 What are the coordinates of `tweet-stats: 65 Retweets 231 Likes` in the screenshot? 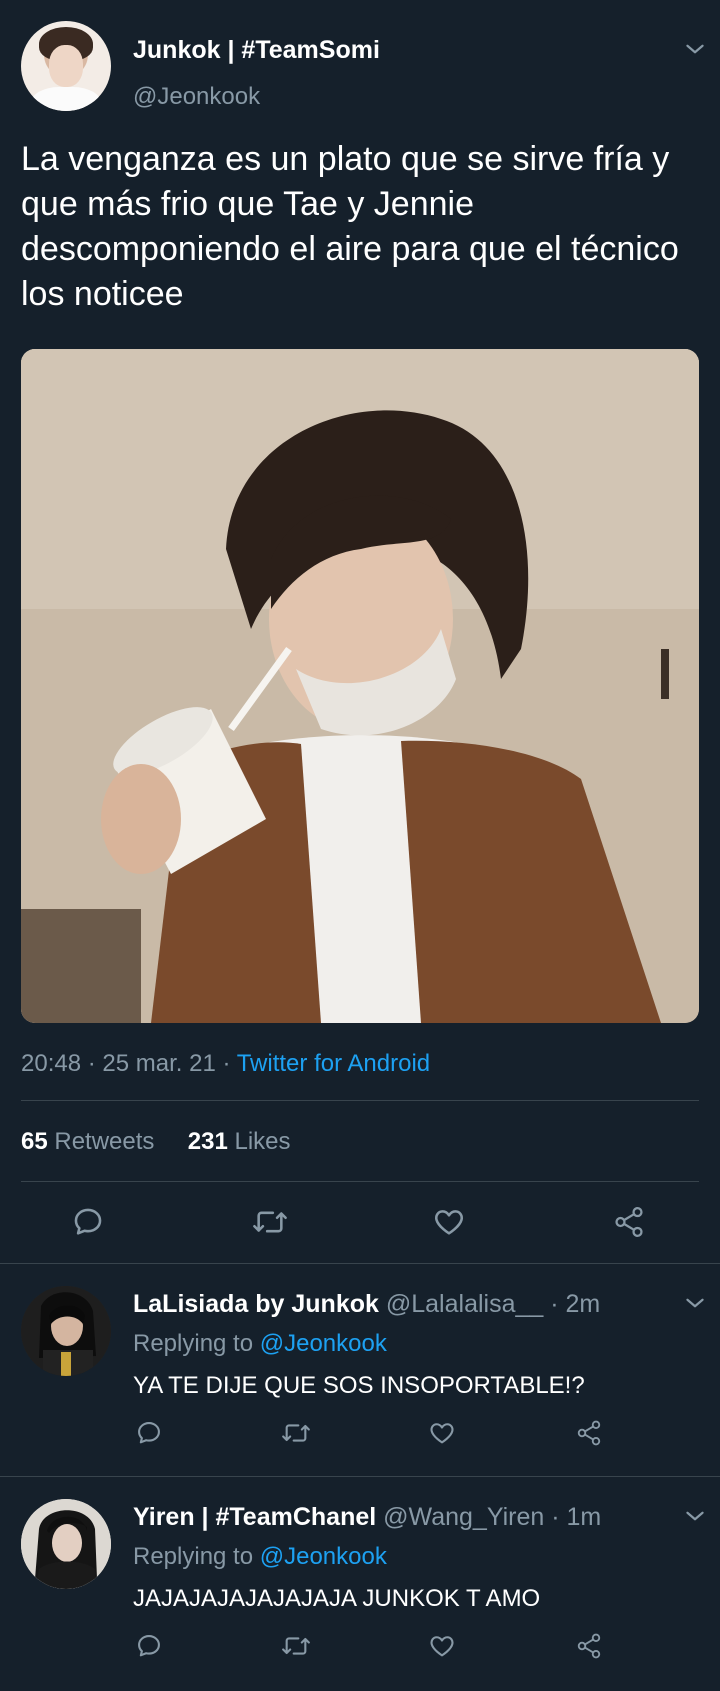 It's located at (156, 1142).